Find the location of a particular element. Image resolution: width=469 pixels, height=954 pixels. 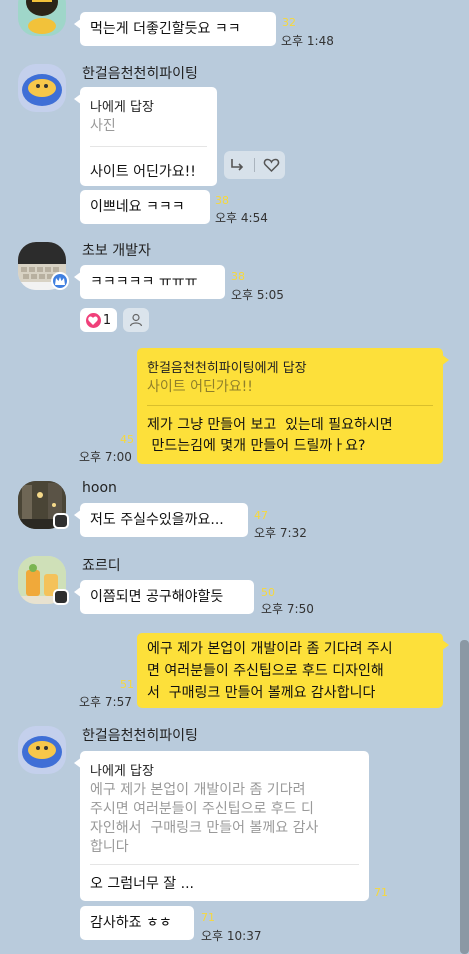

heart-reaction-icon is located at coordinates (93, 320).